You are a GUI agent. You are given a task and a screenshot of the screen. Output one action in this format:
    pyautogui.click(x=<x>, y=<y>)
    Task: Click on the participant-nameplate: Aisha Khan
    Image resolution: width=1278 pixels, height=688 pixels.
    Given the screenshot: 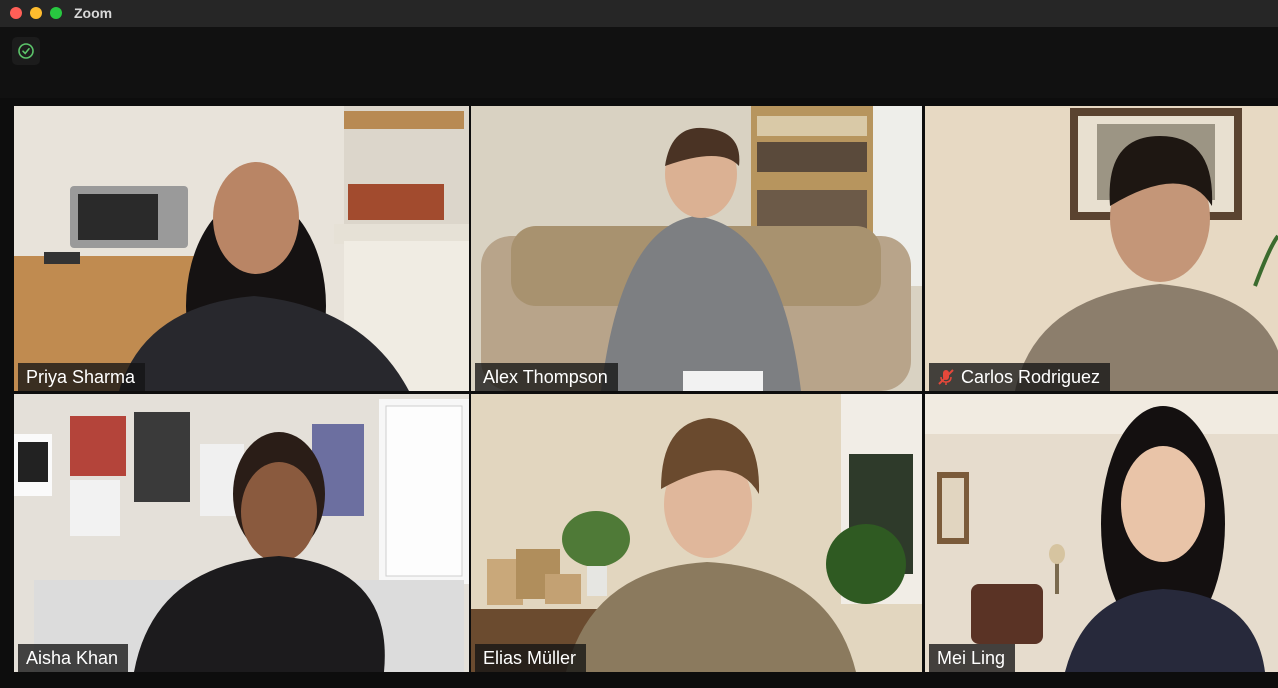 What is the action you would take?
    pyautogui.click(x=73, y=658)
    